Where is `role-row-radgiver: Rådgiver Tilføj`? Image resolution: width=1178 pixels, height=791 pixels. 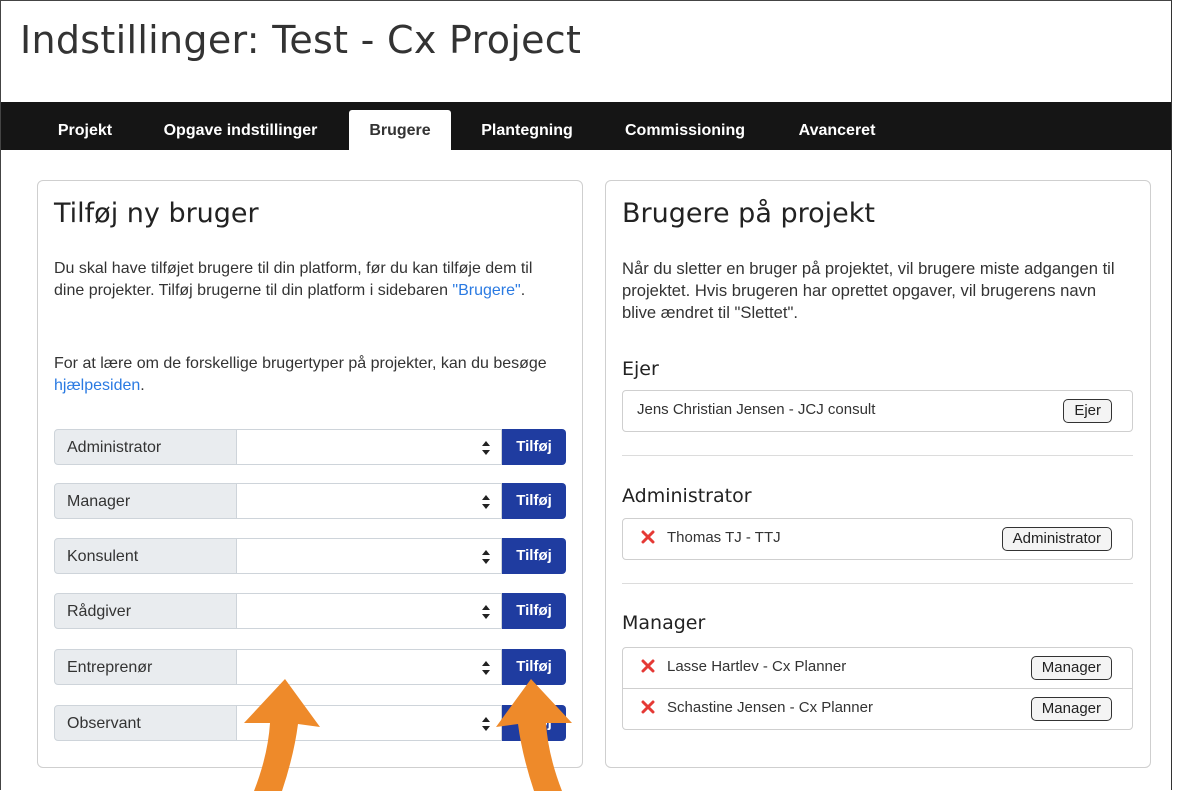
role-row-radgiver: Rådgiver Tilføj is located at coordinates (310, 612).